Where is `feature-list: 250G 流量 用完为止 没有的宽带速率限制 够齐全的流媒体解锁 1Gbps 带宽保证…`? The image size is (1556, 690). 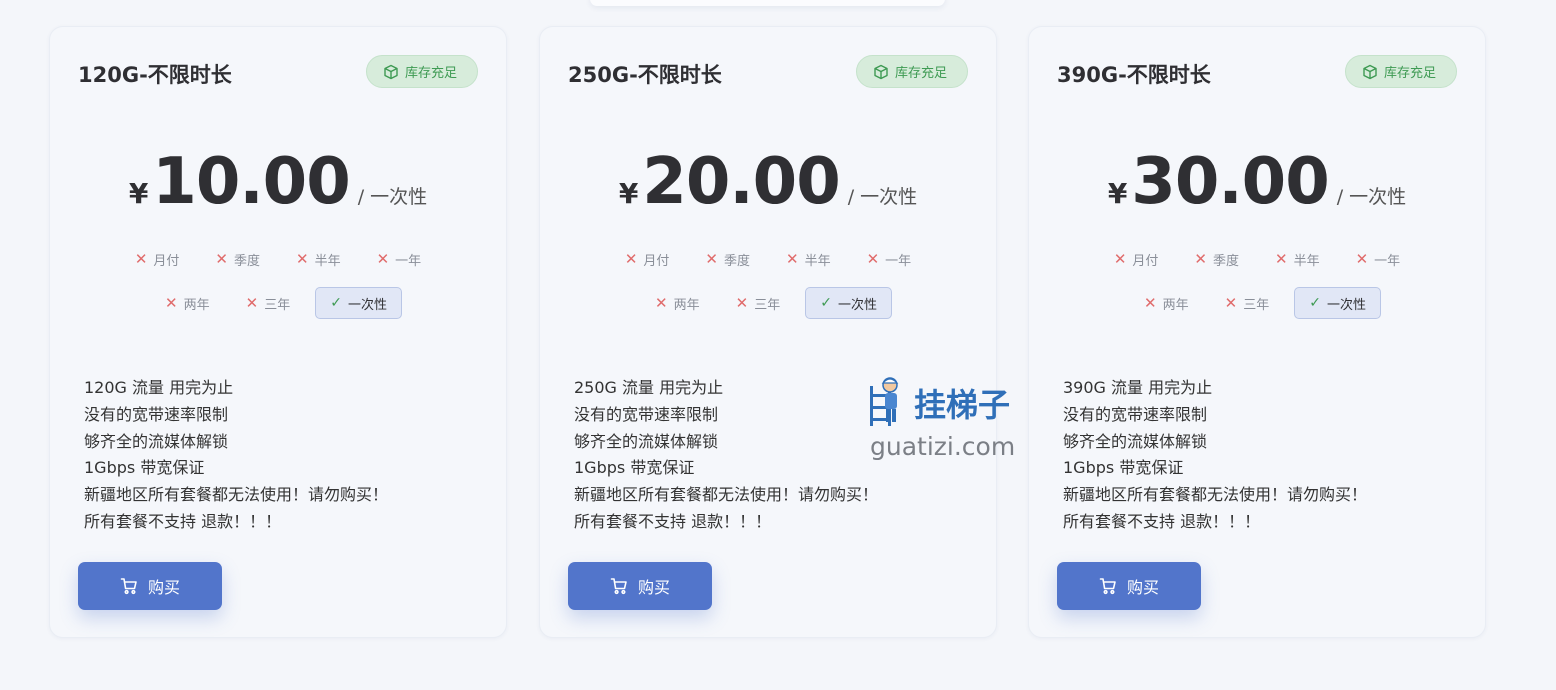 feature-list: 250G 流量 用完为止 没有的宽带速率限制 够齐全的流媒体解锁 1Gbps 带宽保证… is located at coordinates (726, 455).